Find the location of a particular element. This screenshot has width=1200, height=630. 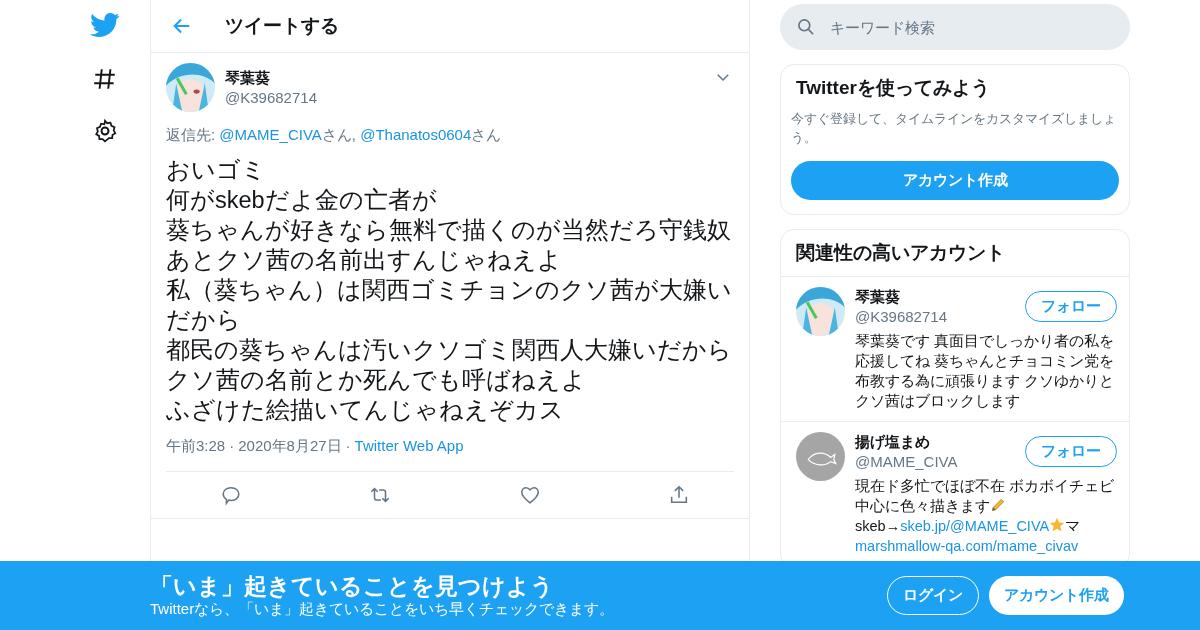

star-icon is located at coordinates (1057, 525).